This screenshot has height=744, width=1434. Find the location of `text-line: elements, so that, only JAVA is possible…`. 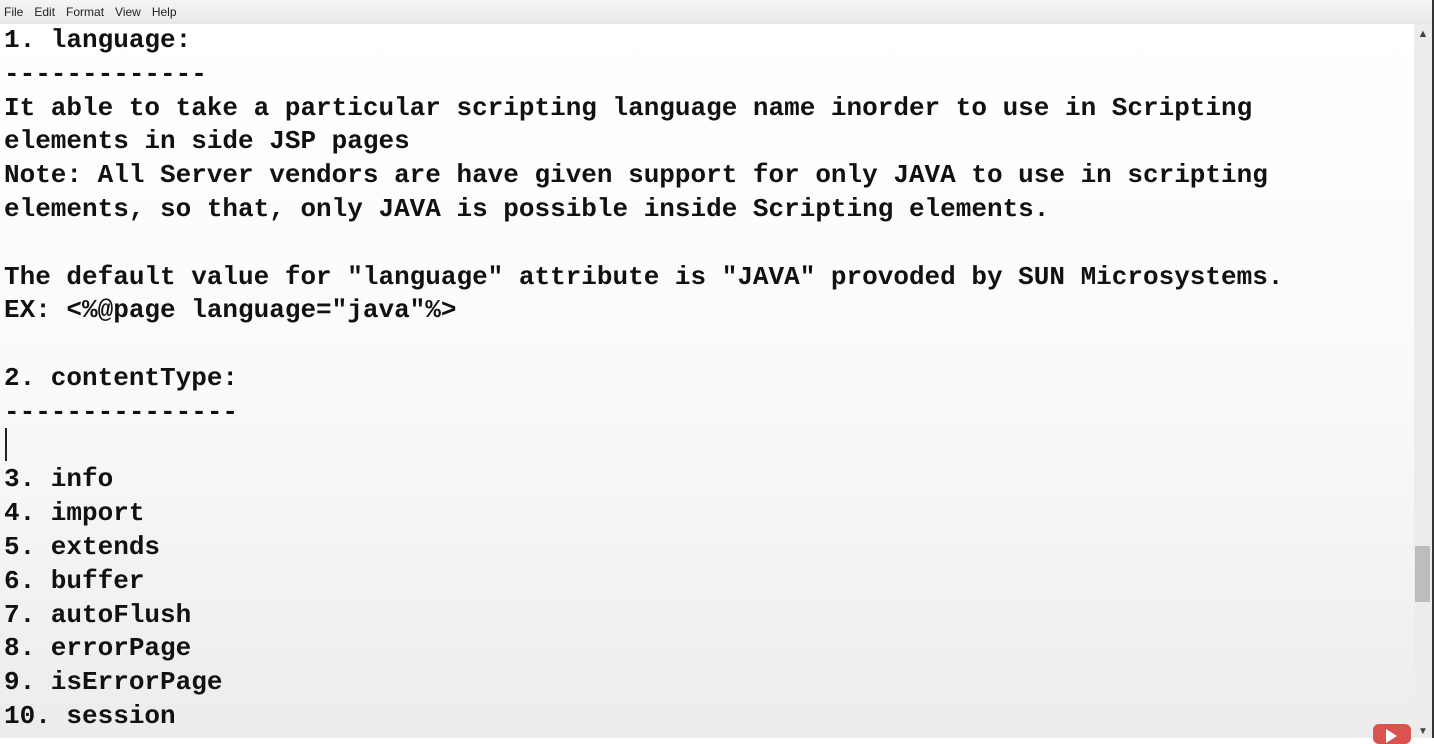

text-line: elements, so that, only JAVA is possible… is located at coordinates (527, 208).